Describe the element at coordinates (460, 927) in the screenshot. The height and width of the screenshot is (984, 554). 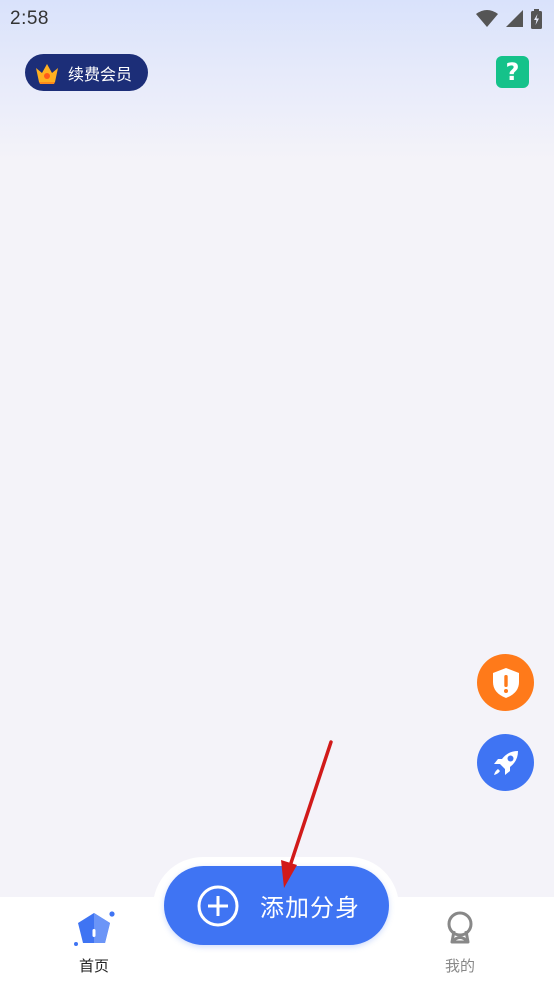
I see `profile-icon` at that location.